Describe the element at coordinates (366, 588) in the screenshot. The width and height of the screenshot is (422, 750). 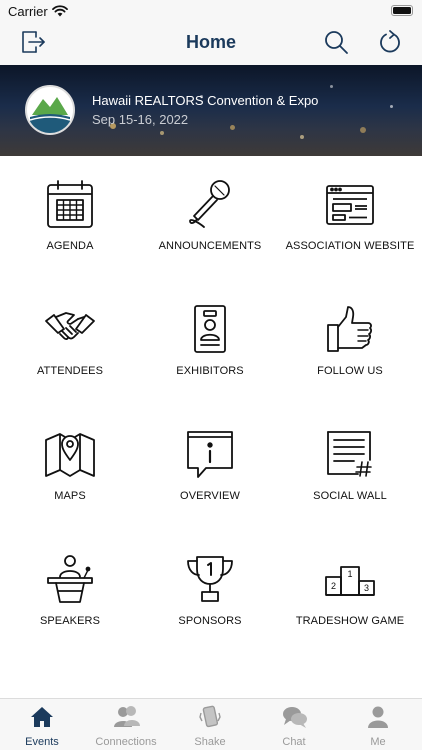
I see `svg-text: 3` at that location.